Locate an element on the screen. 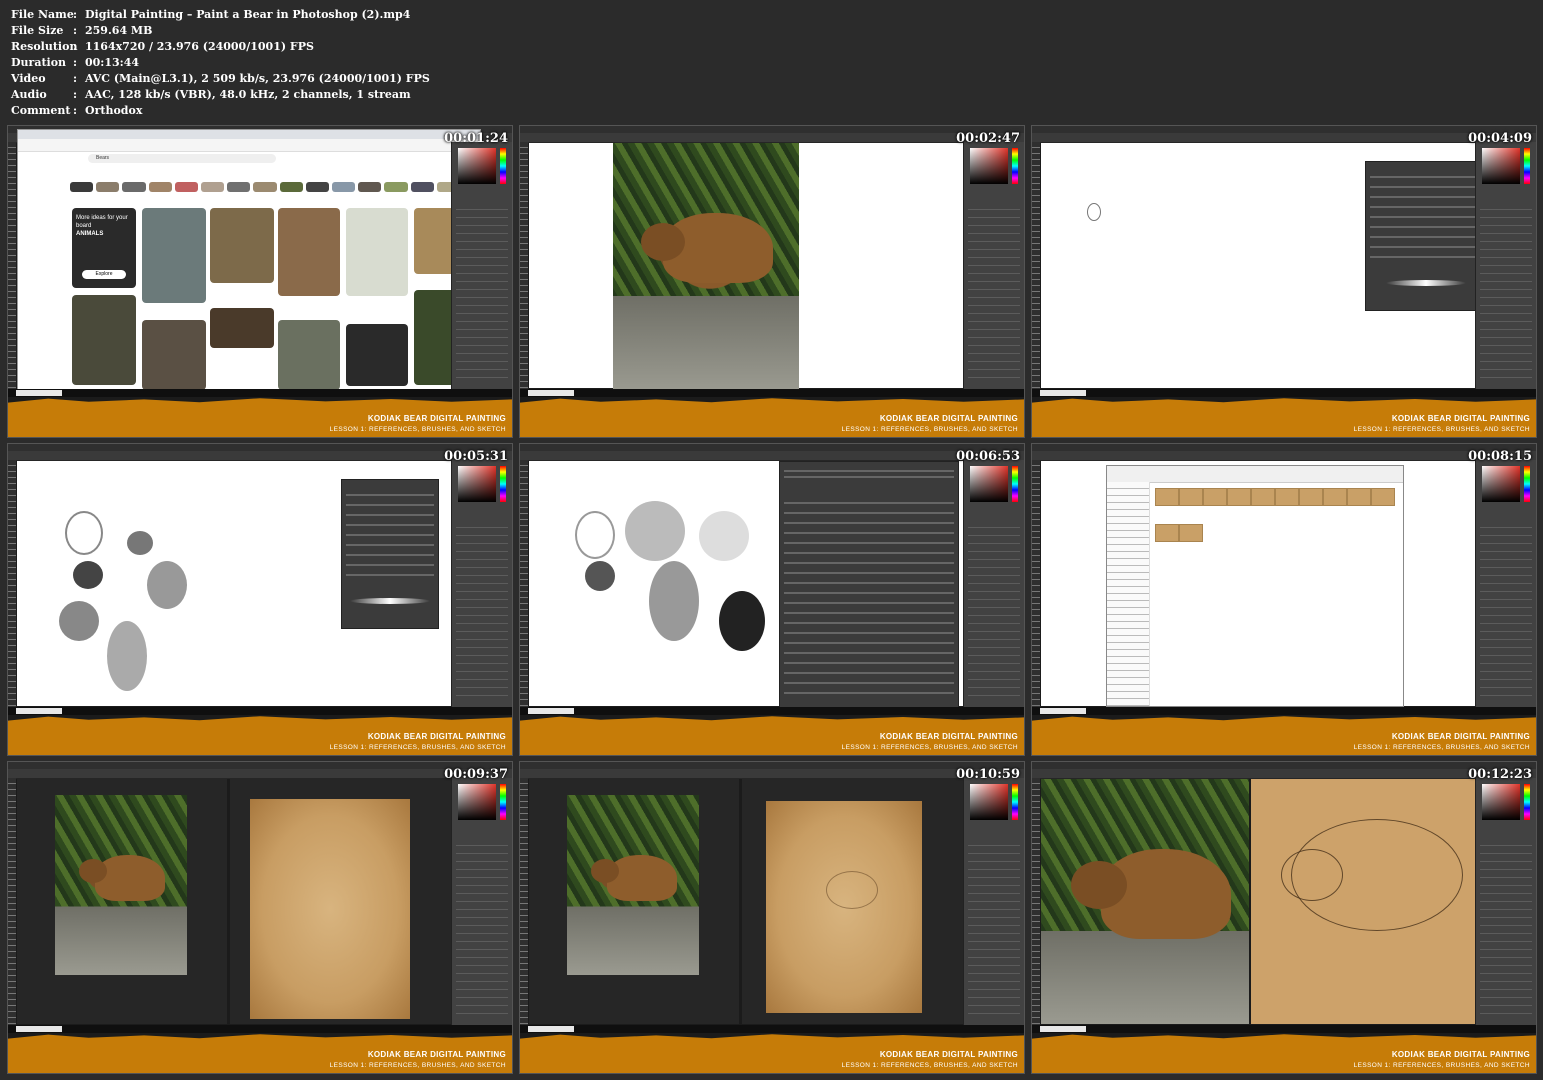 This screenshot has height=1080, width=1543. brush-settings-dialog is located at coordinates (390, 554).